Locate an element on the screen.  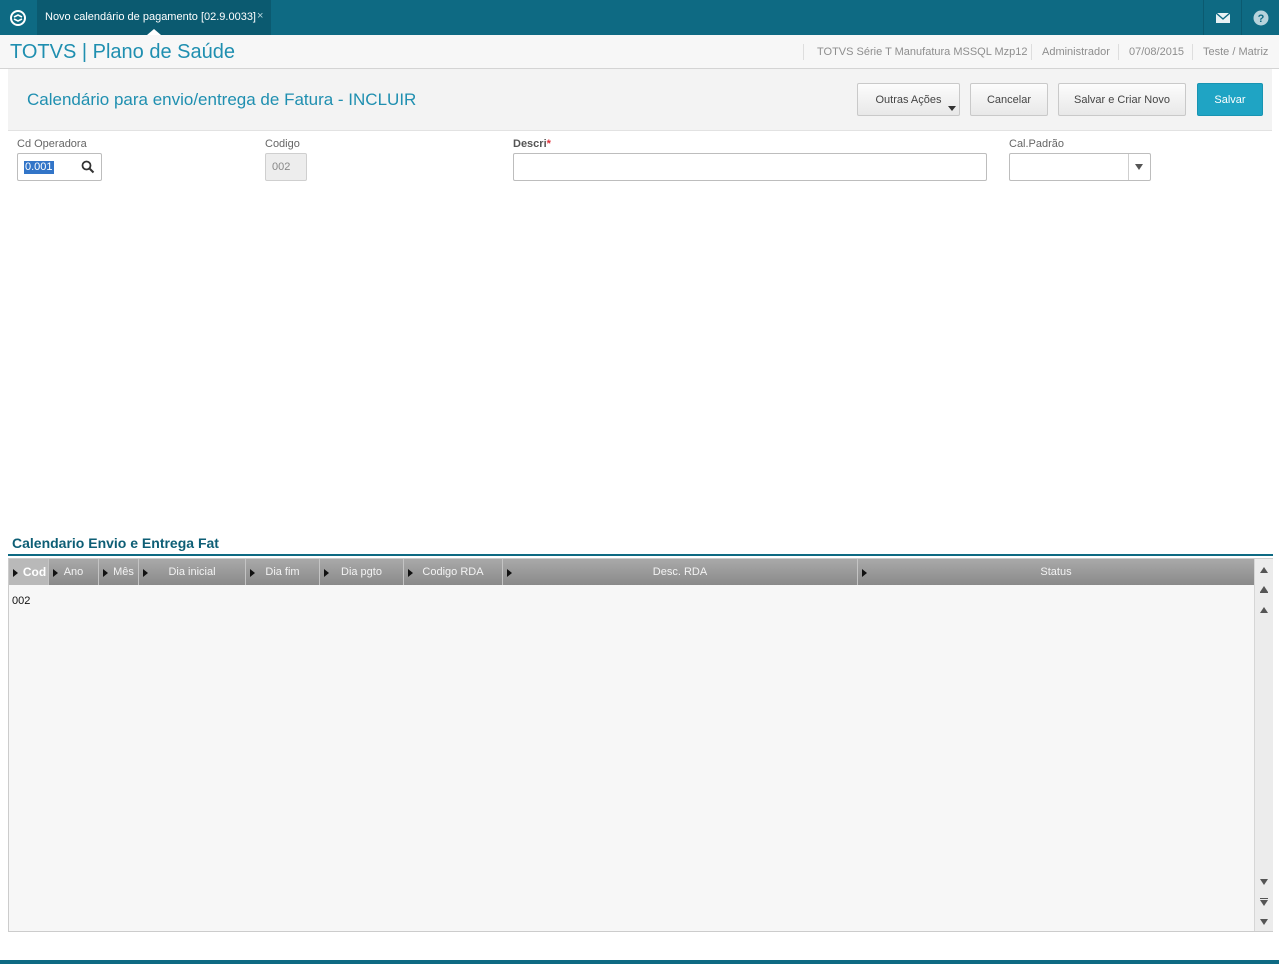
column-label: Desc. RDA is located at coordinates (680, 572).